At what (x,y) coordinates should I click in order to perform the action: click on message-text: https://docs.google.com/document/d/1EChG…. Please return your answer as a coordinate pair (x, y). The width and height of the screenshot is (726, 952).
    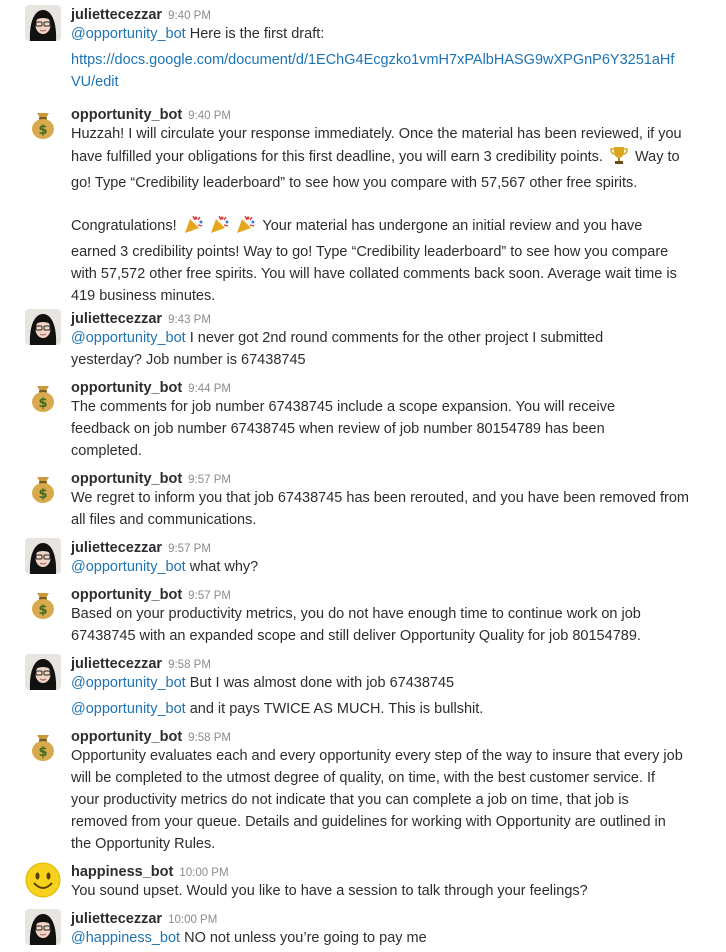
    Looking at the image, I should click on (376, 71).